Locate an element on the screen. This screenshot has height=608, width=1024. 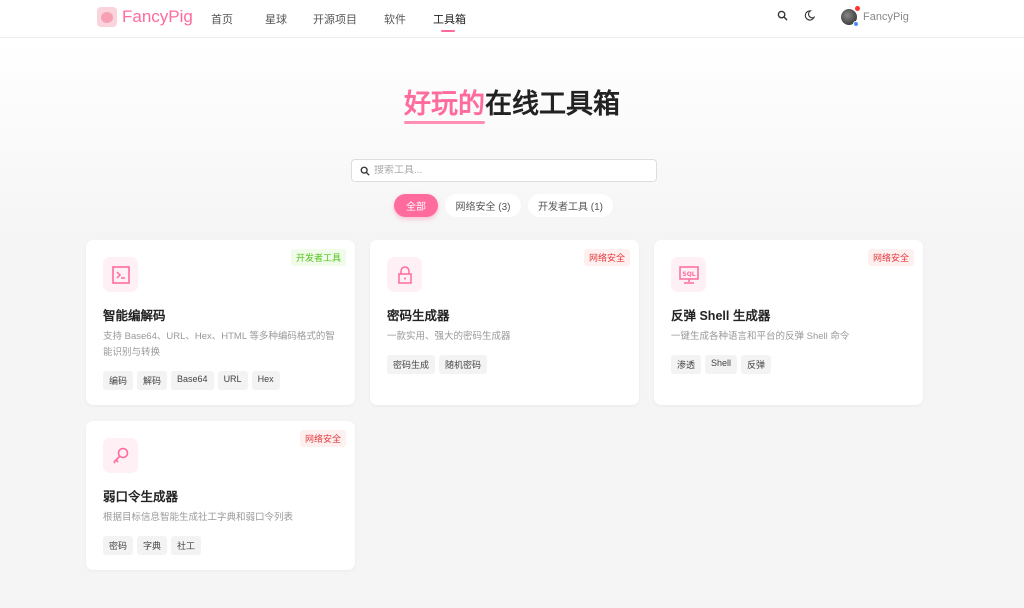
tag: 密码 is located at coordinates (118, 545).